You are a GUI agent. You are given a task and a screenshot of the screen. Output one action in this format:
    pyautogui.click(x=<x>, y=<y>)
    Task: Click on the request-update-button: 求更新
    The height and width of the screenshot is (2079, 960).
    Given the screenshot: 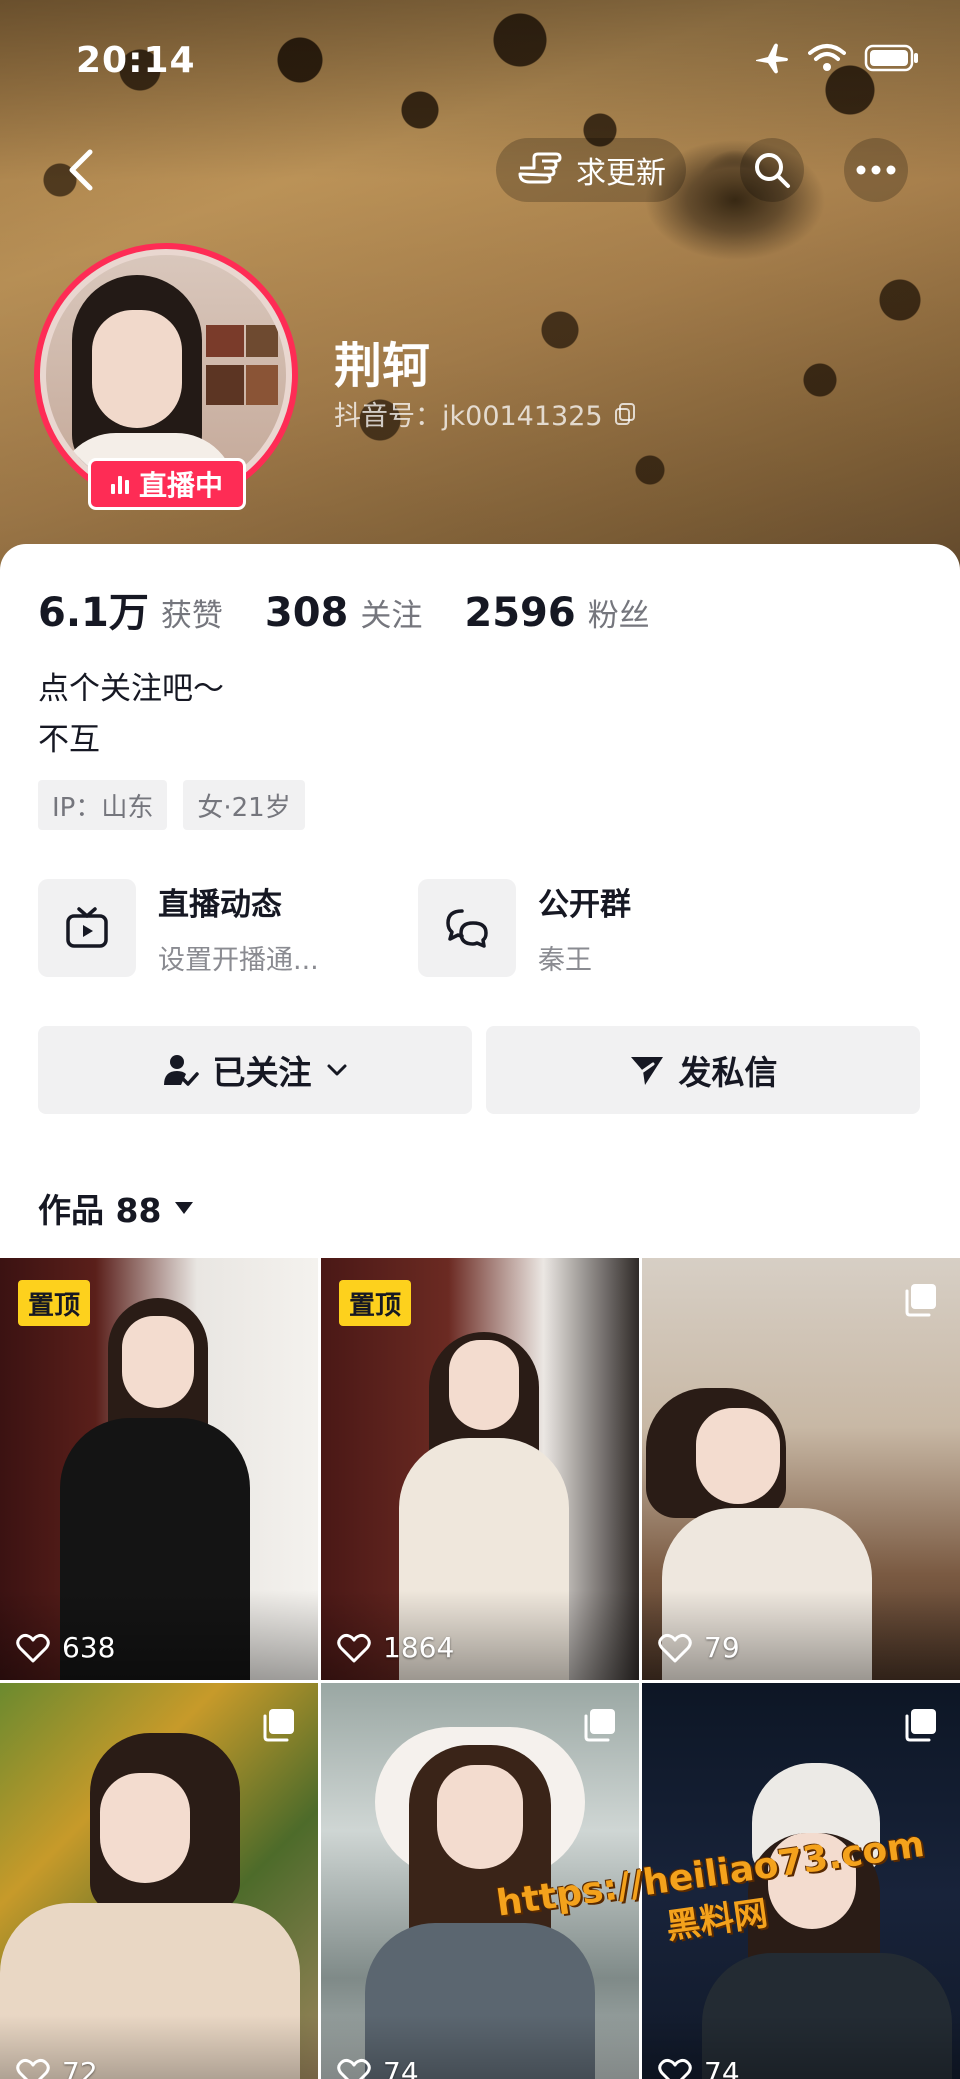 What is the action you would take?
    pyautogui.click(x=591, y=170)
    